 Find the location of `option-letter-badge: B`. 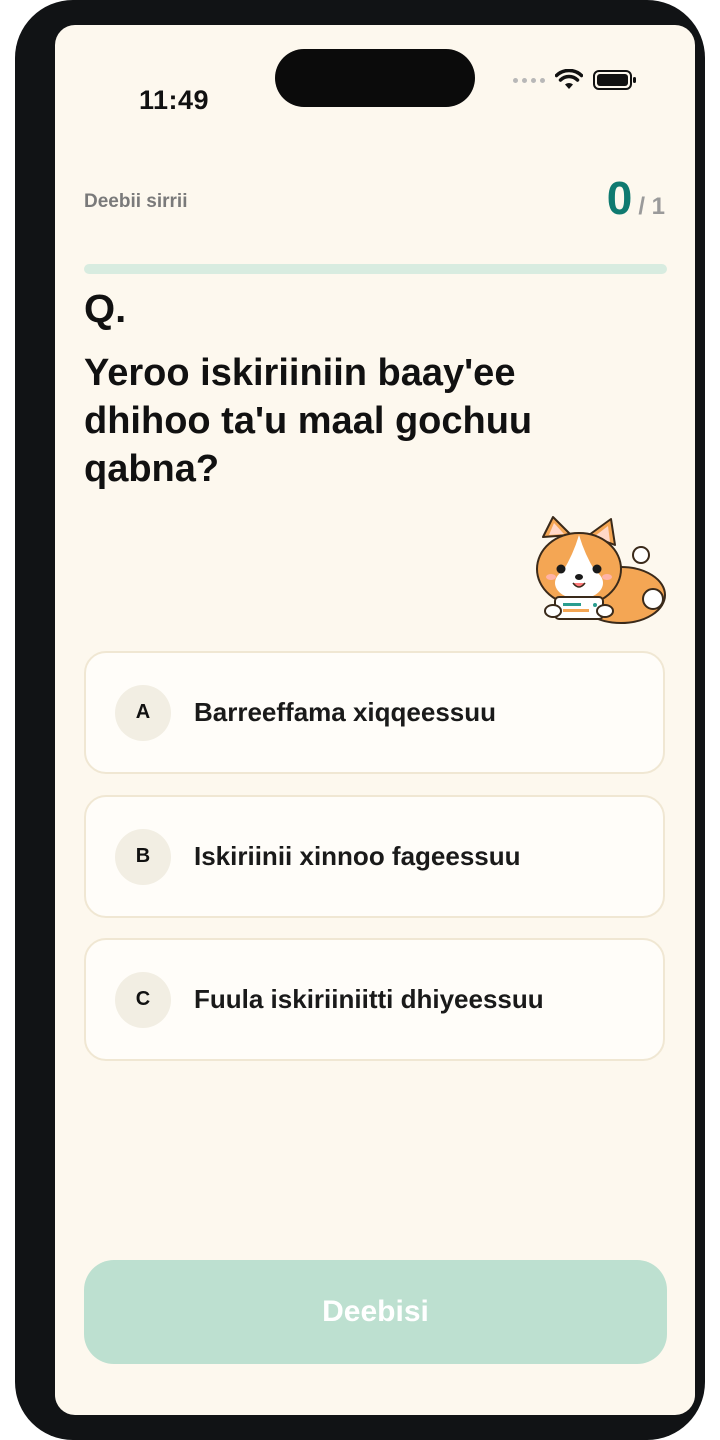

option-letter-badge: B is located at coordinates (143, 856).